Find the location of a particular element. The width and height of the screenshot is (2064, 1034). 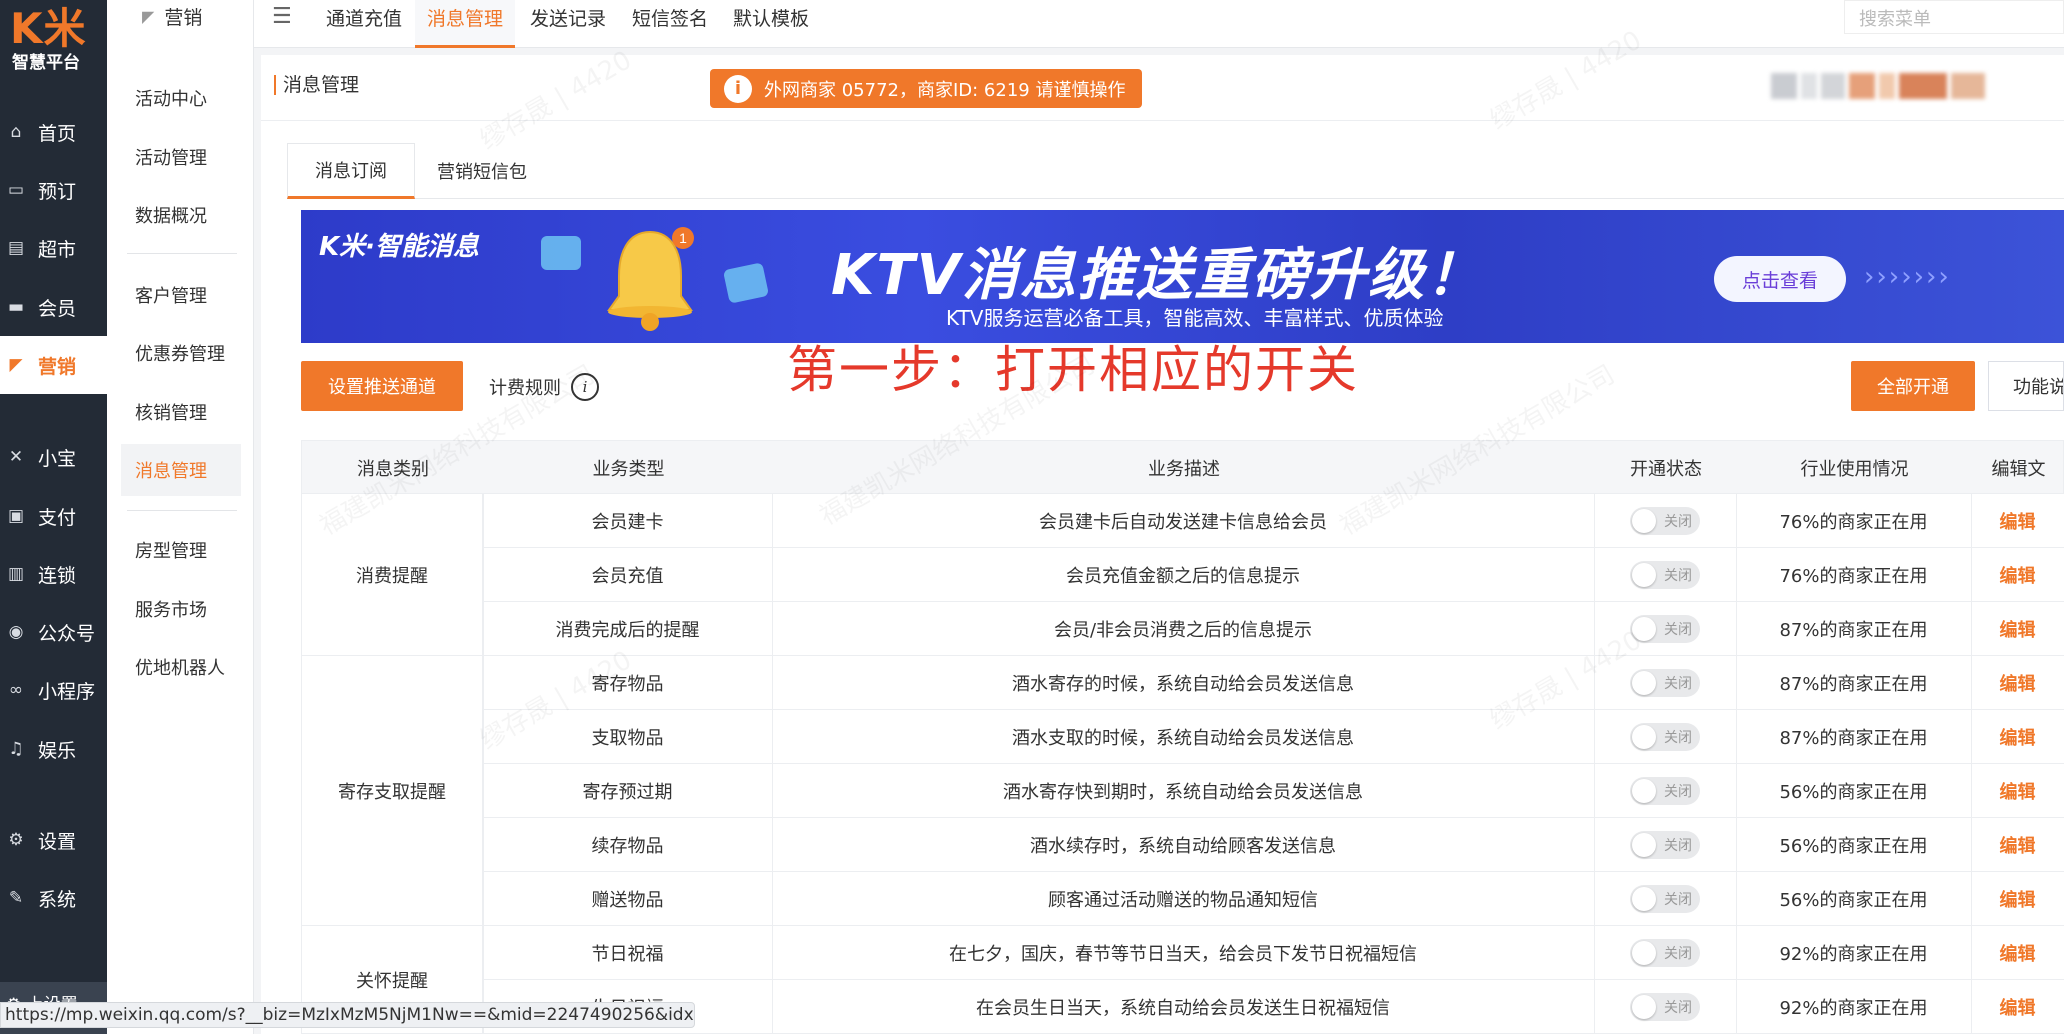

top-tab-0: 通道充值 is located at coordinates (364, 24).